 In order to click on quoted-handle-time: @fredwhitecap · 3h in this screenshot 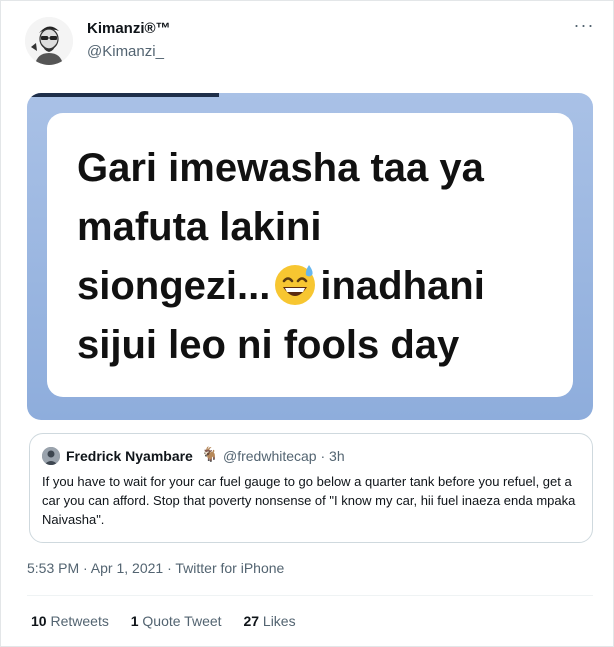, I will do `click(284, 456)`.